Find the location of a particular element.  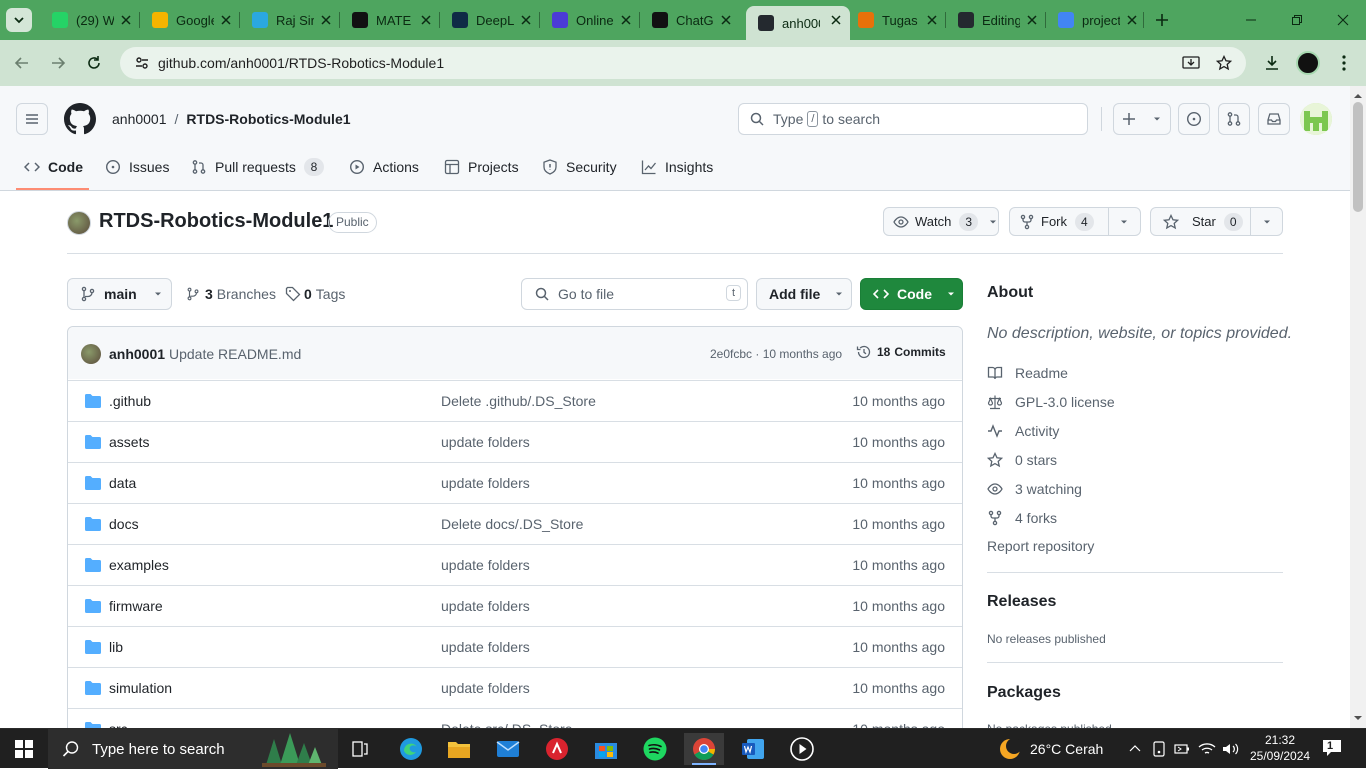

add-file-button: Add file is located at coordinates (804, 294).